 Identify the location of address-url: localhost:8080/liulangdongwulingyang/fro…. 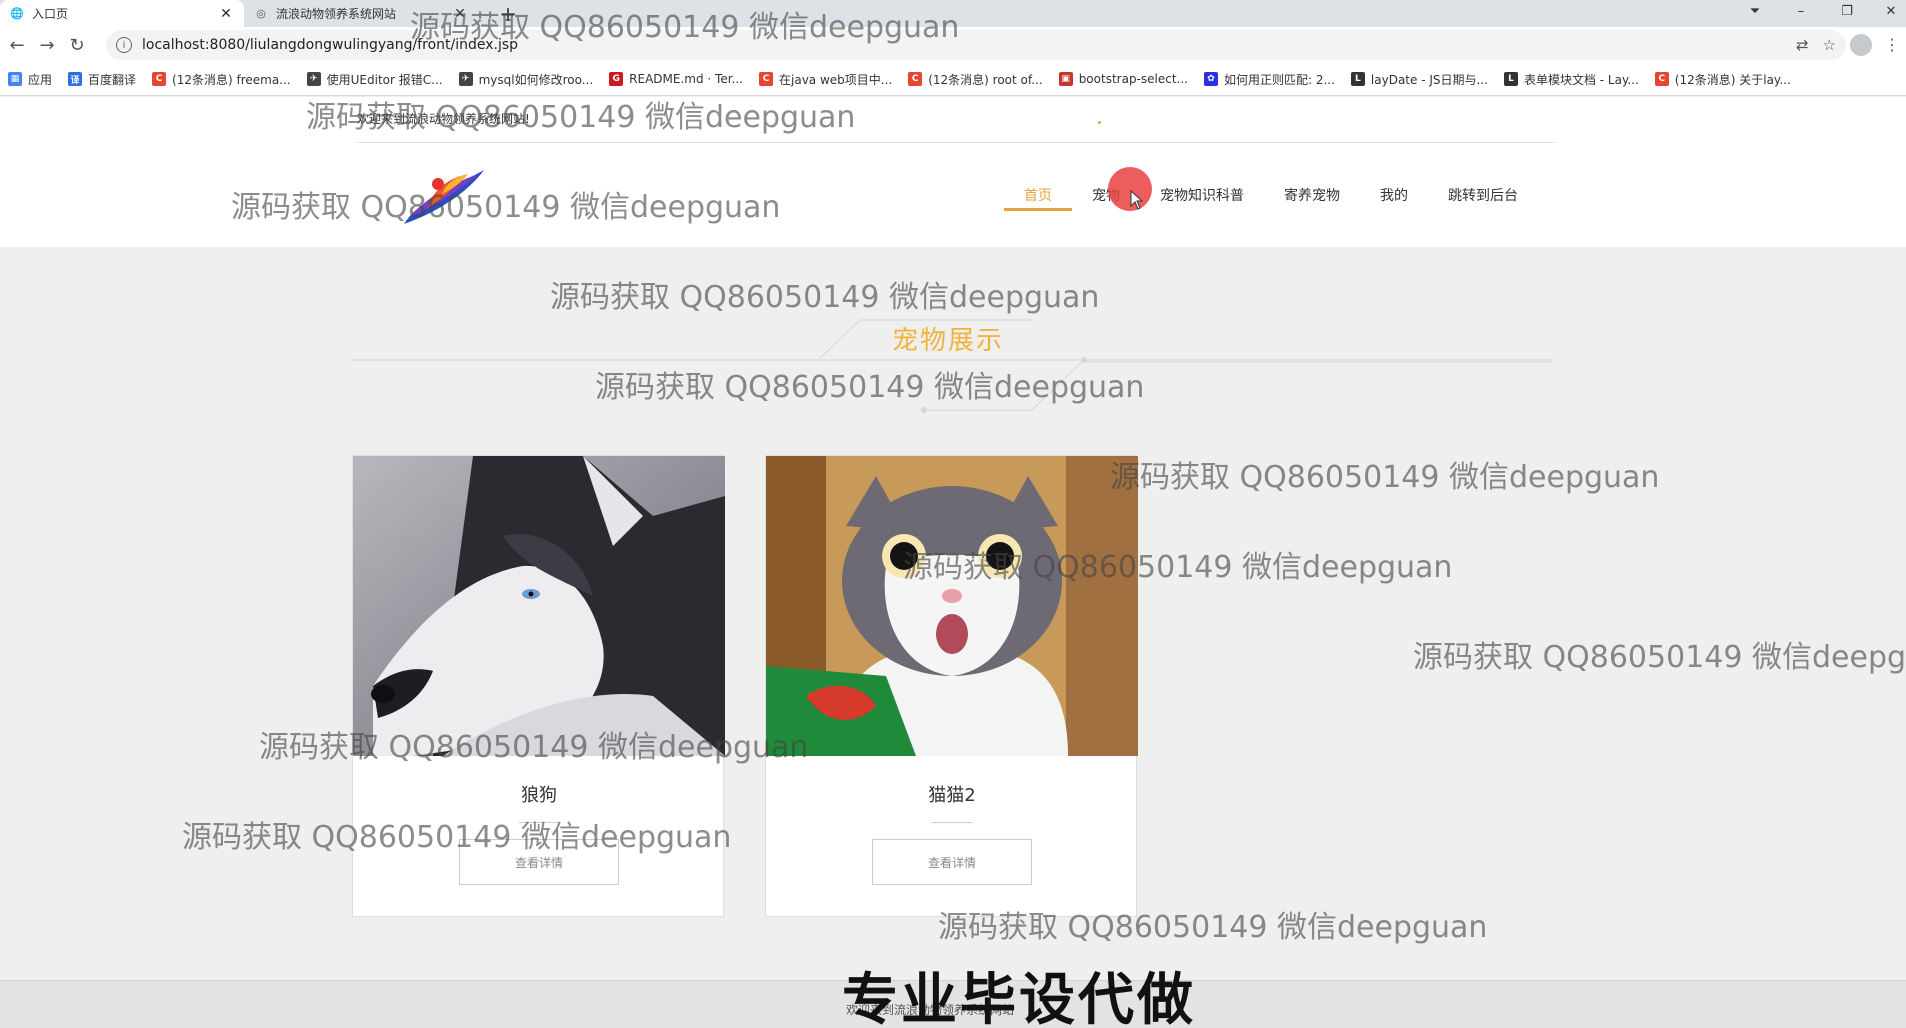
(330, 45).